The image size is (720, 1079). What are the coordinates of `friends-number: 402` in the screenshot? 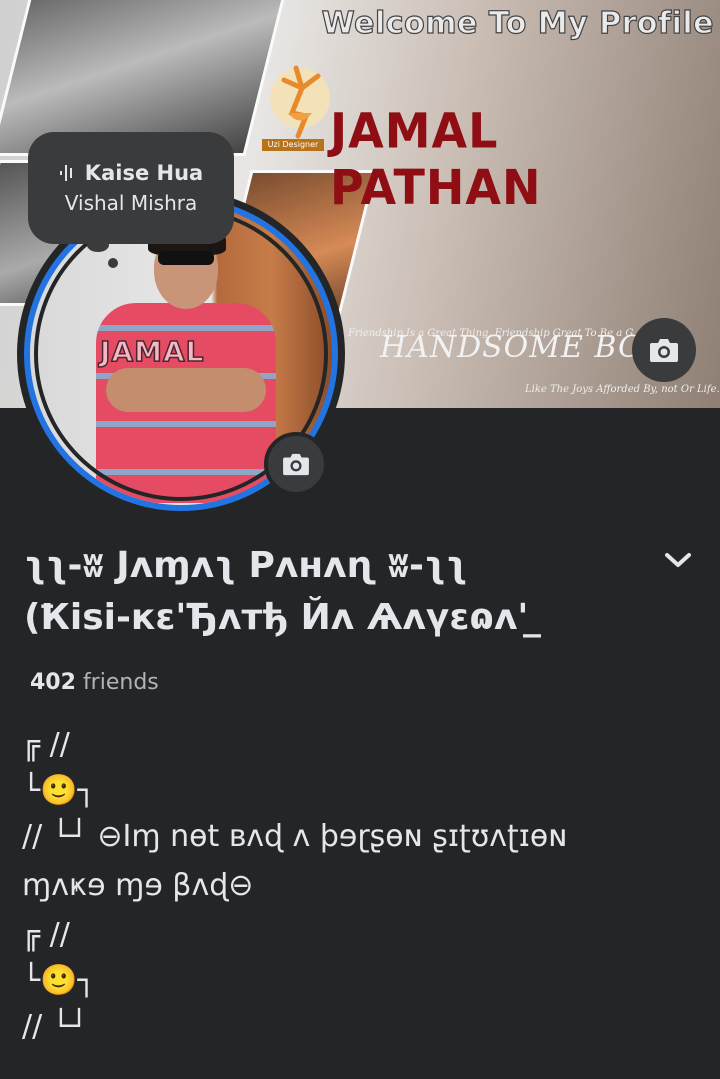 It's located at (53, 682).